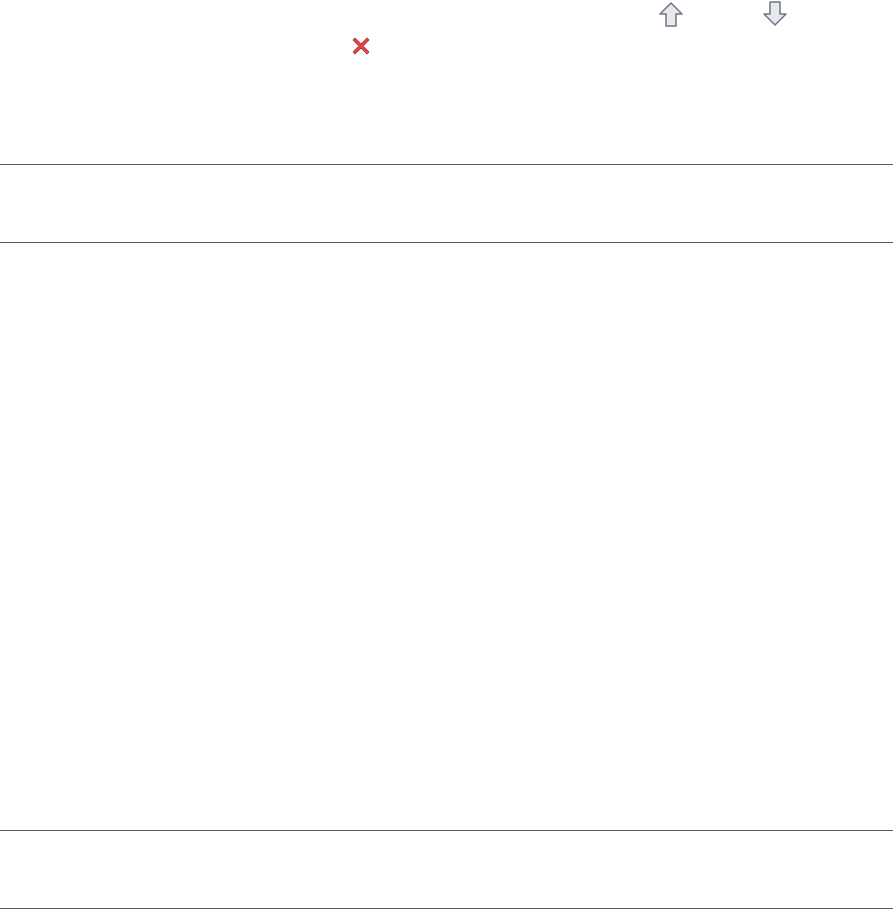 The image size is (893, 910). What do you see at coordinates (361, 46) in the screenshot?
I see `delete-icon` at bounding box center [361, 46].